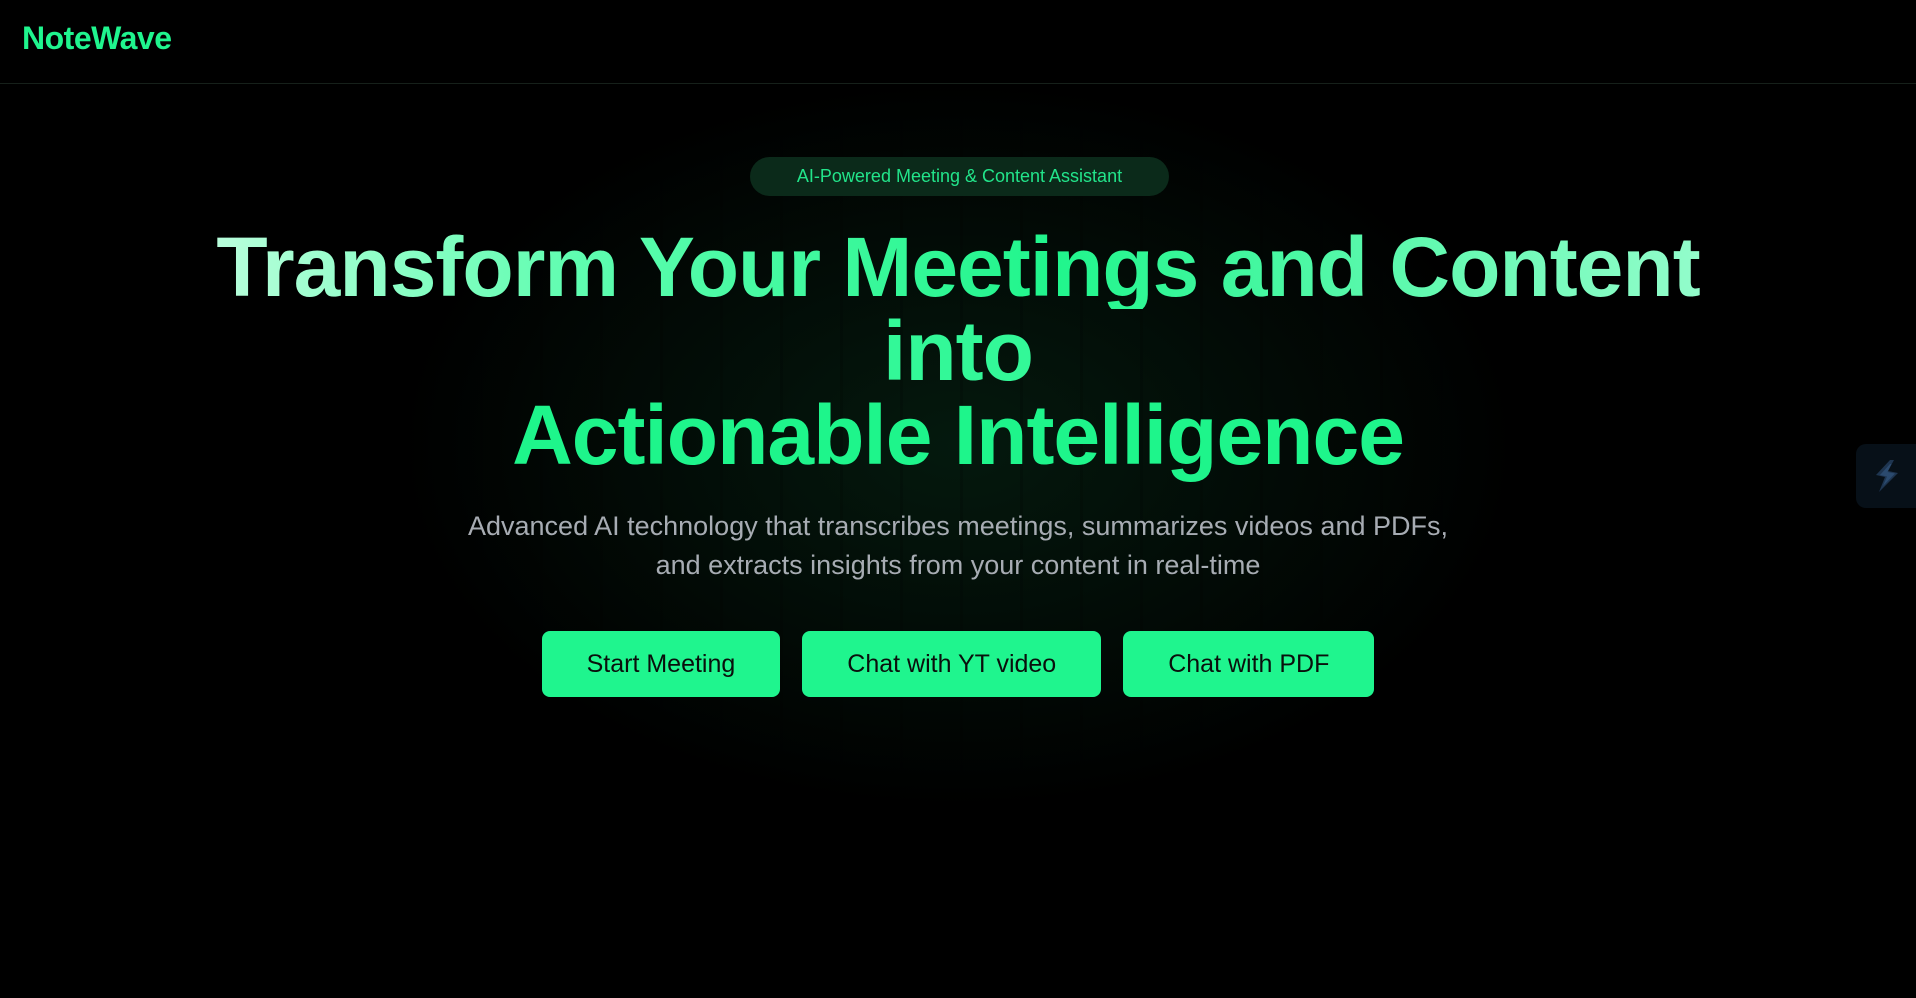  Describe the element at coordinates (958, 267) in the screenshot. I see `headline-line-1: Transform Your Meetings and Content` at that location.